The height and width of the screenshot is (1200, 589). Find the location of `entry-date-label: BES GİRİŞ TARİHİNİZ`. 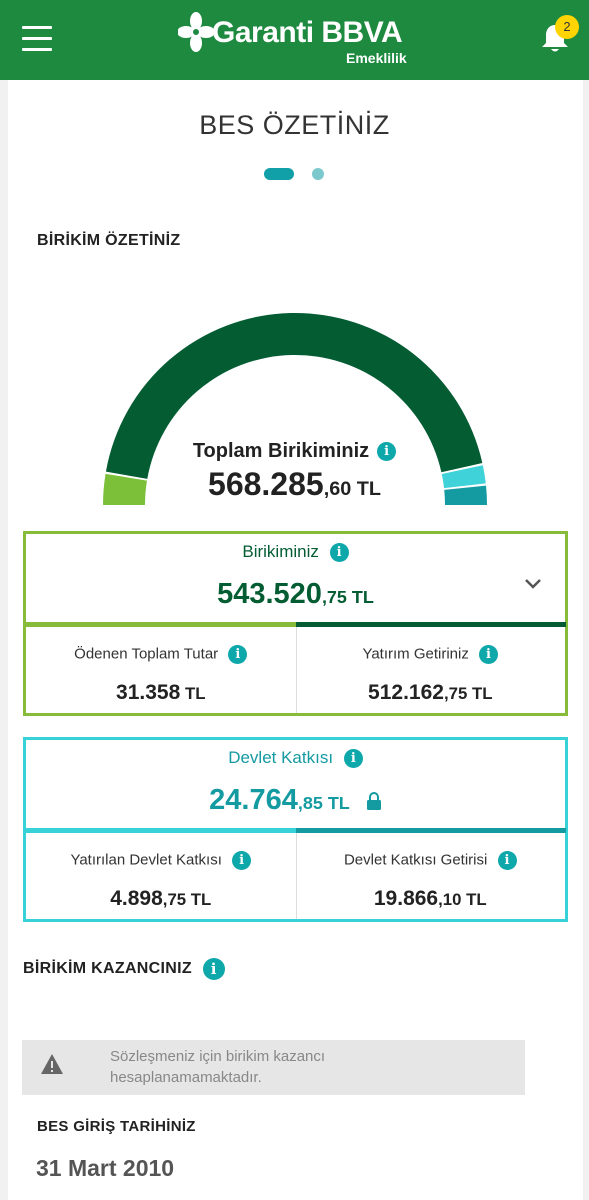

entry-date-label: BES GİRİŞ TARİHİNİZ is located at coordinates (116, 1126).